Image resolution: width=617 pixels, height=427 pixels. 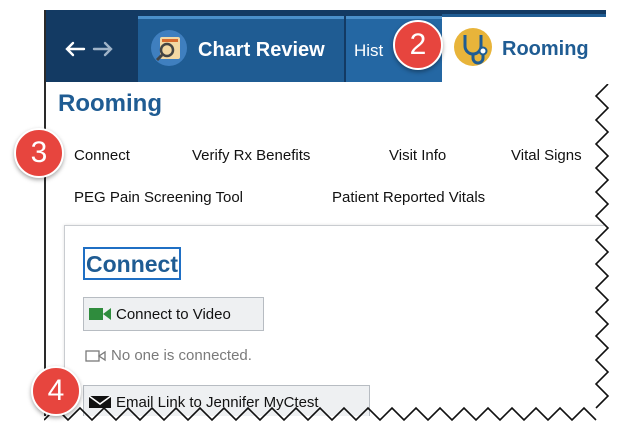 What do you see at coordinates (75, 49) in the screenshot?
I see `back-arrow-icon` at bounding box center [75, 49].